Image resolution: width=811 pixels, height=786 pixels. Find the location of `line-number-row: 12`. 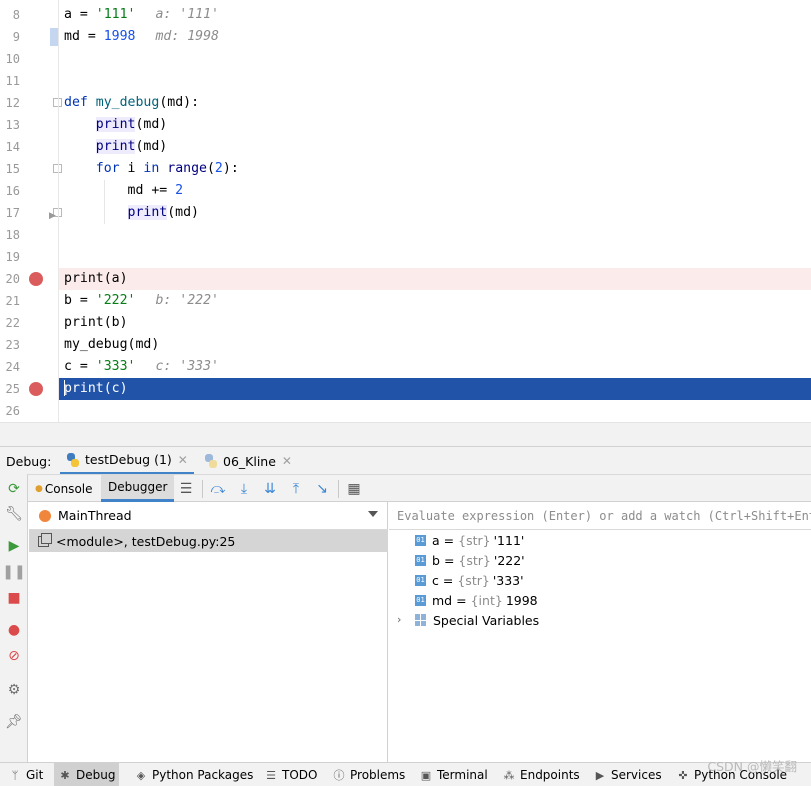

line-number-row: 12 is located at coordinates (31, 103).